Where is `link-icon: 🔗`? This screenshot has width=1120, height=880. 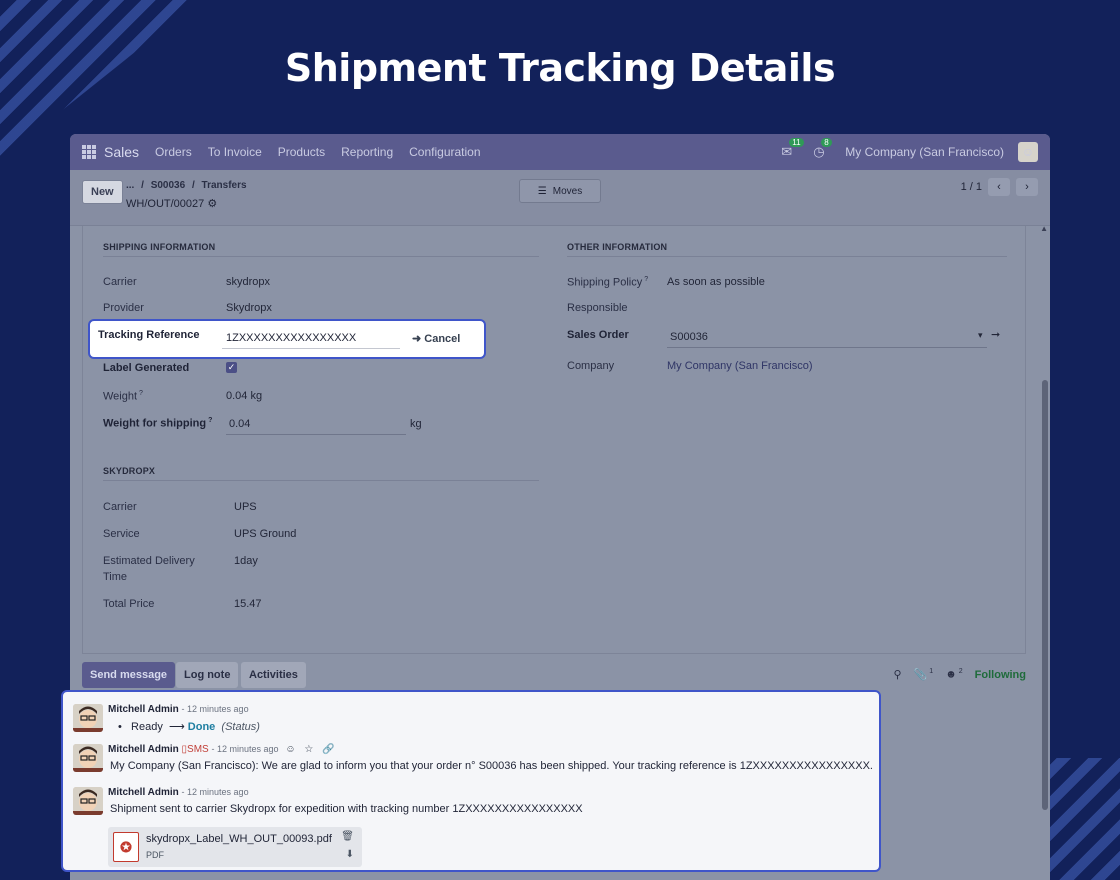 link-icon: 🔗 is located at coordinates (328, 749).